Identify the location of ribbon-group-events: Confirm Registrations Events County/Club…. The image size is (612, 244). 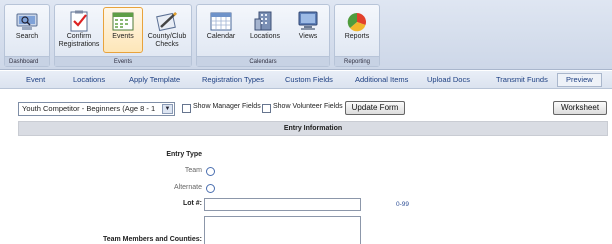
(123, 35).